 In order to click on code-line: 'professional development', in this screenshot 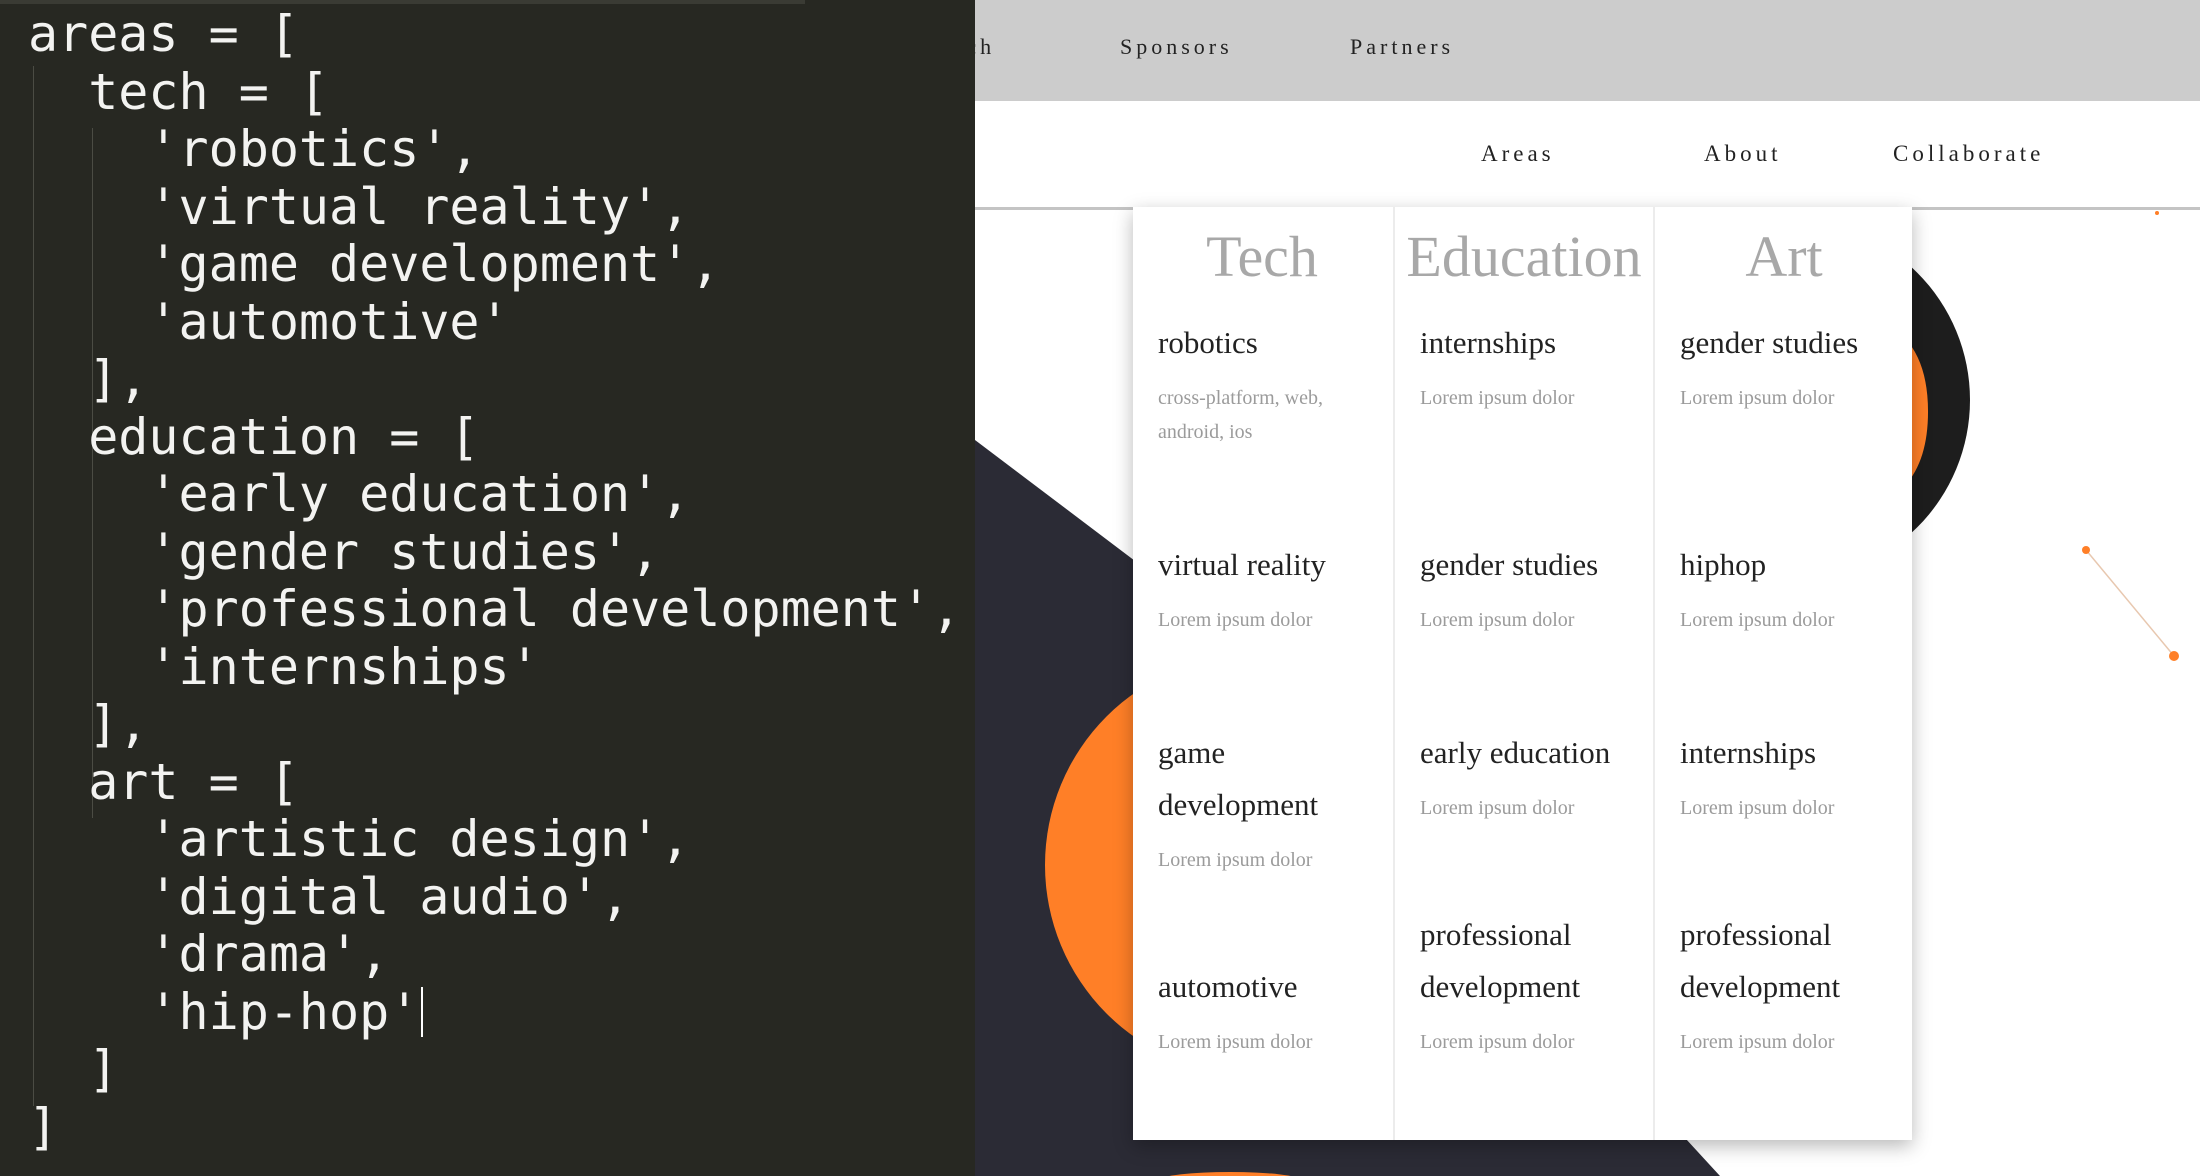, I will do `click(495, 609)`.